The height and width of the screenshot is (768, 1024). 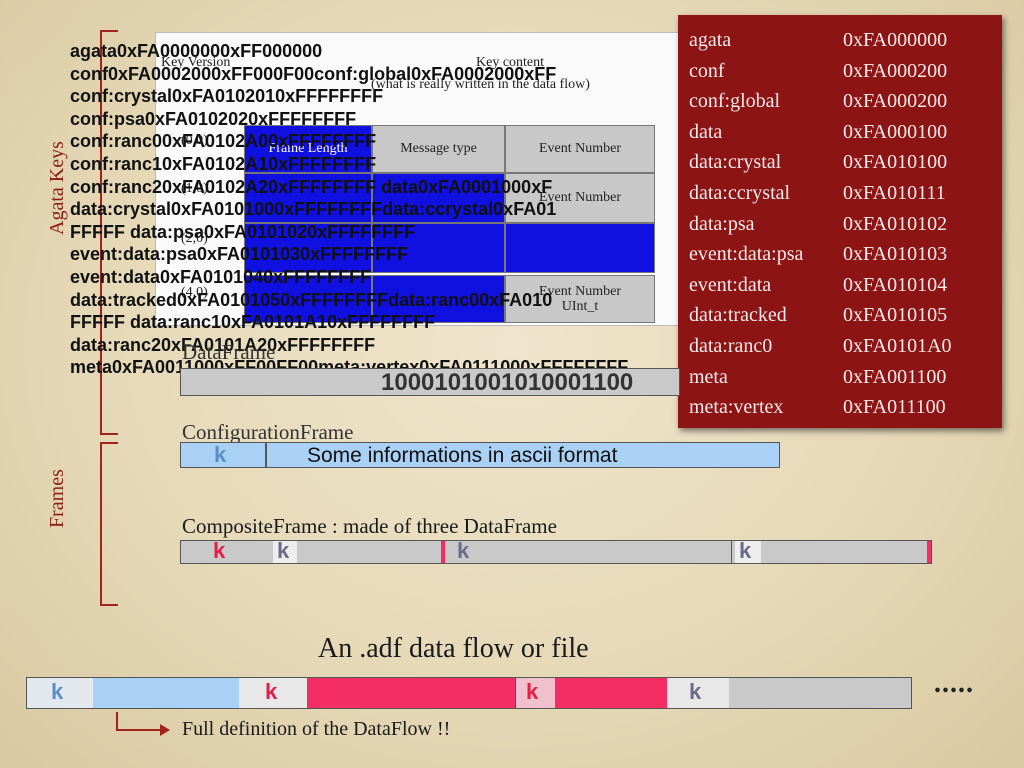 I want to click on bracket-top, so click(x=109, y=31).